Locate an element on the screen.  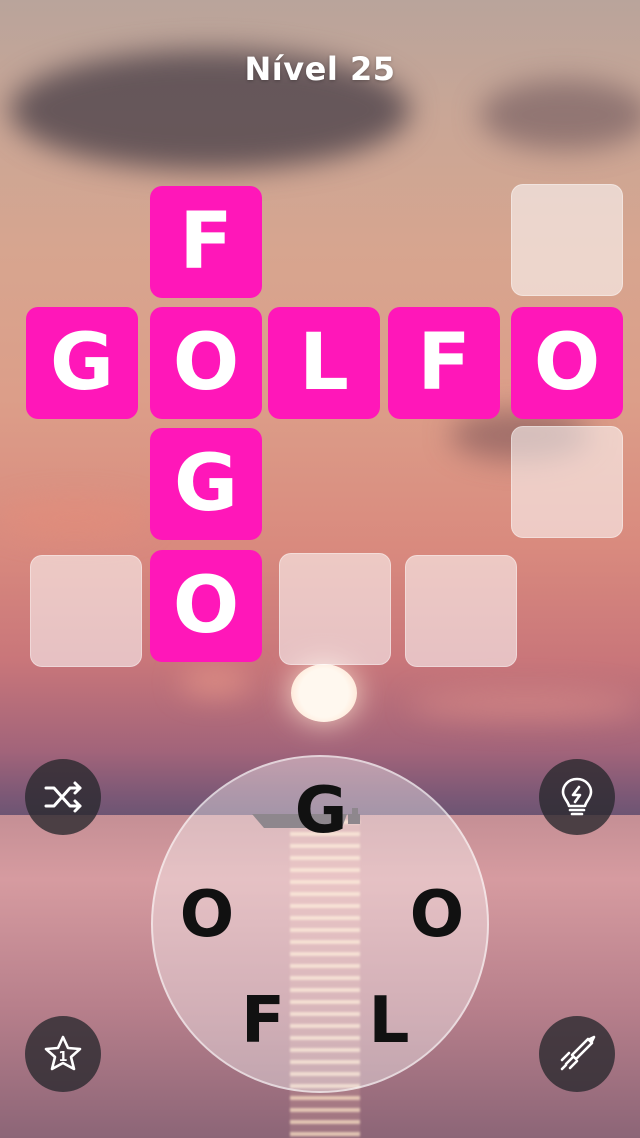
star-count: 1 is located at coordinates (62, 1057).